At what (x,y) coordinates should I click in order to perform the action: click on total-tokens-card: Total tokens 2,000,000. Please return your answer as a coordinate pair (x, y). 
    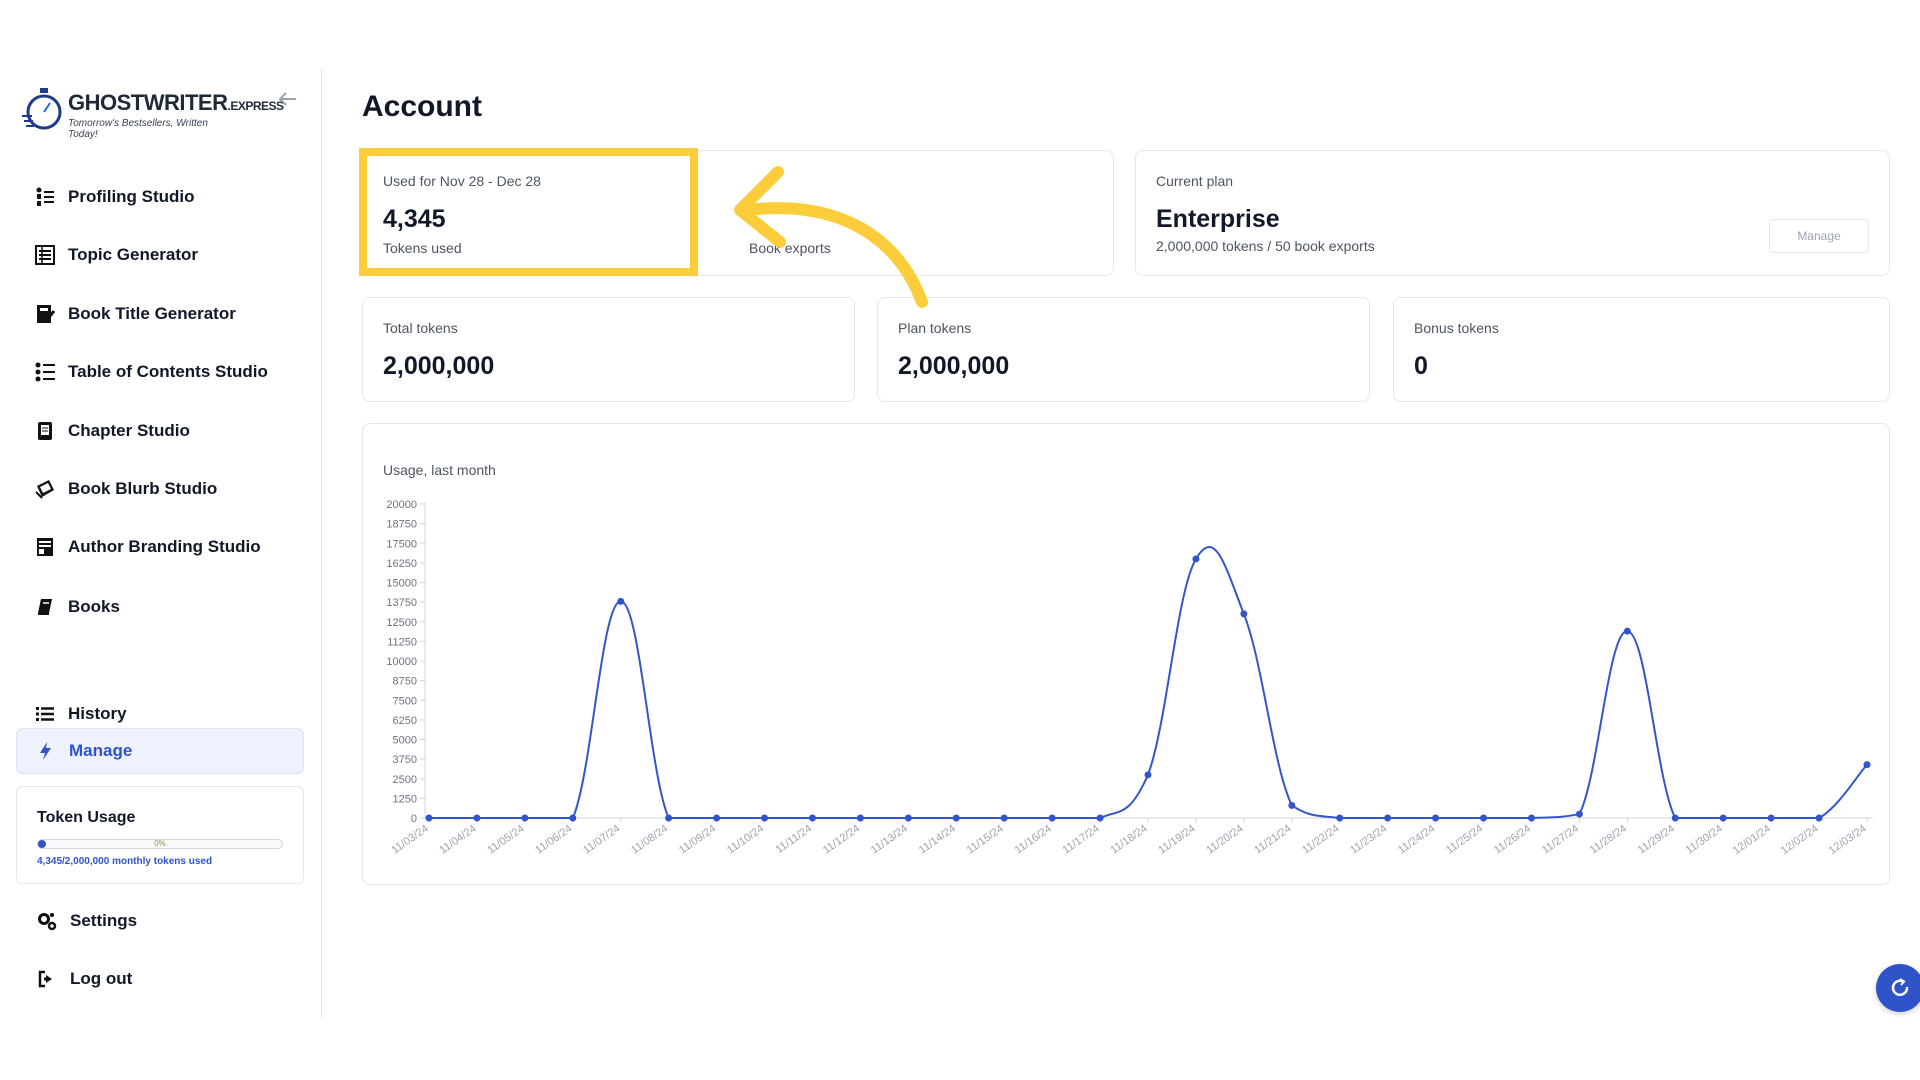
    Looking at the image, I should click on (608, 349).